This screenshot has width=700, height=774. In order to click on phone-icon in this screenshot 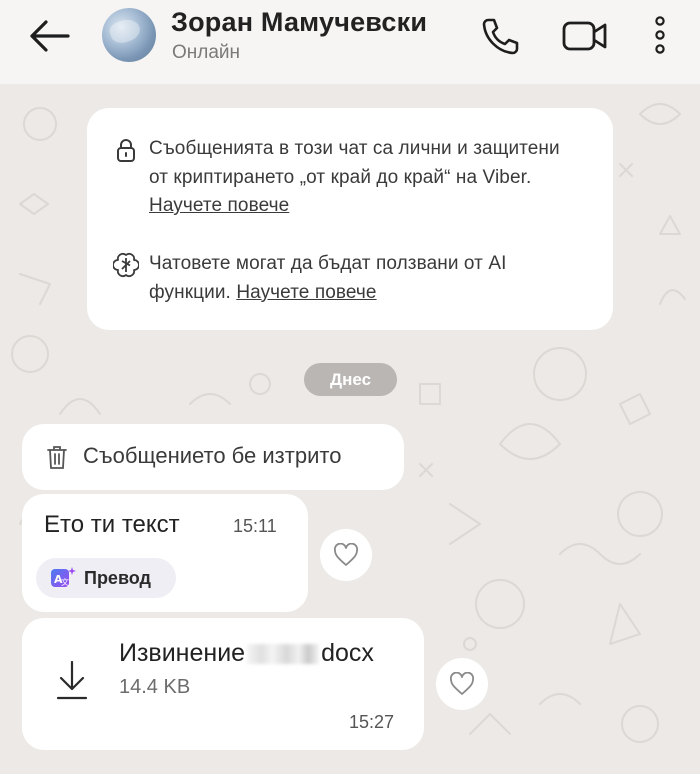, I will do `click(500, 36)`.